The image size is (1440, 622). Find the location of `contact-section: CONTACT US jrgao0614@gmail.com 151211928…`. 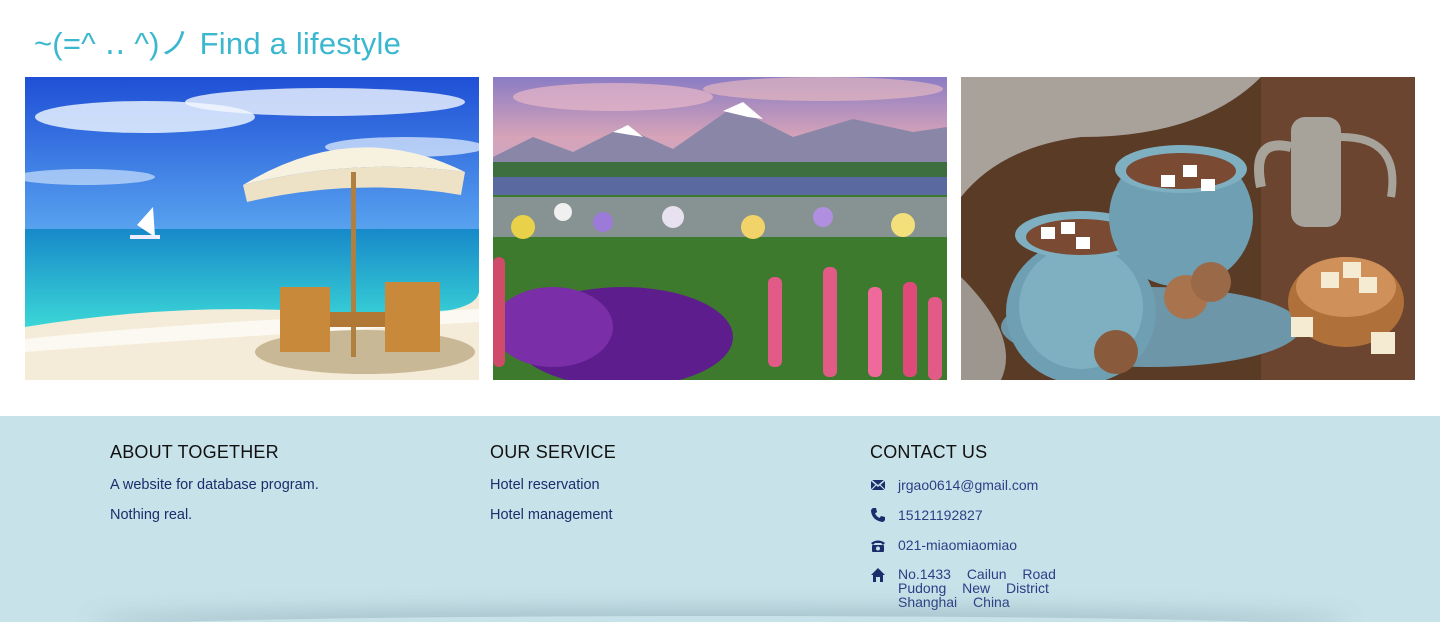

contact-section: CONTACT US jrgao0614@gmail.com 151211928… is located at coordinates (963, 525).